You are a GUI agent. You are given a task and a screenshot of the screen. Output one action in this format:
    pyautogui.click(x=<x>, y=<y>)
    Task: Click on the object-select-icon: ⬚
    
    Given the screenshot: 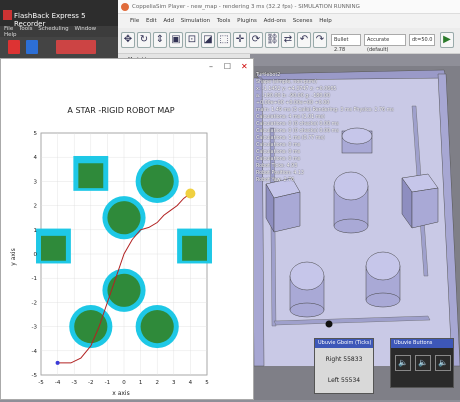 What is the action you would take?
    pyautogui.click(x=224, y=40)
    